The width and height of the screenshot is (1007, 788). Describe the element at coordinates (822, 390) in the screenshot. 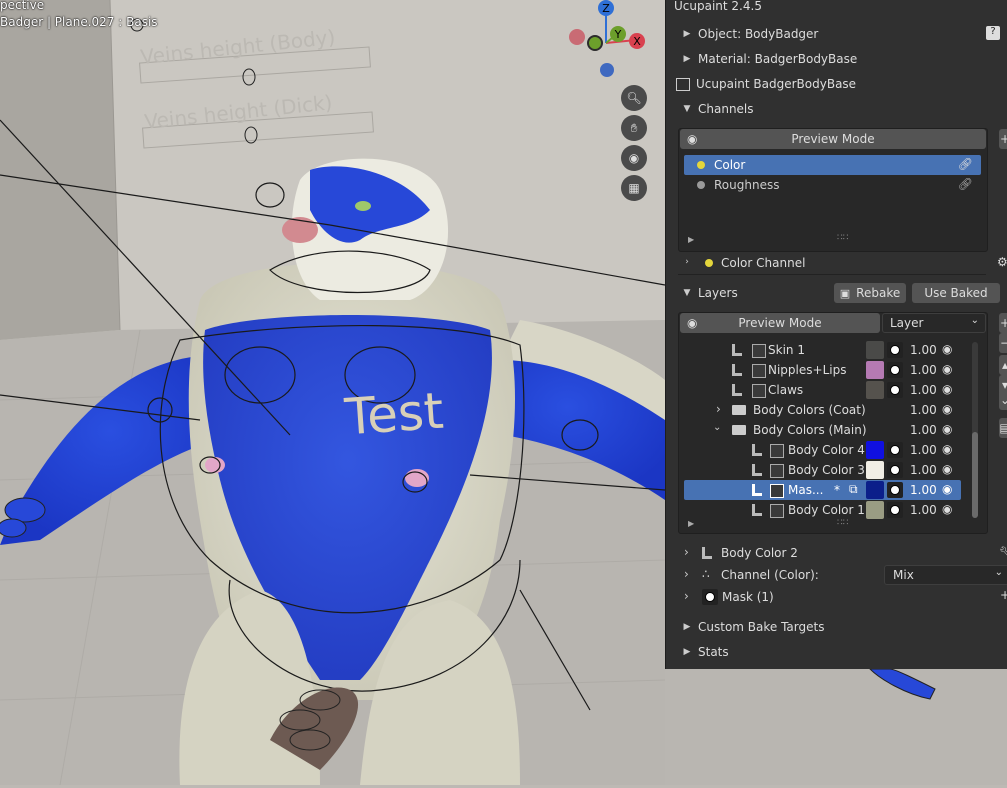

I see `layer-row-claws: Claws 1.00 ◉` at that location.